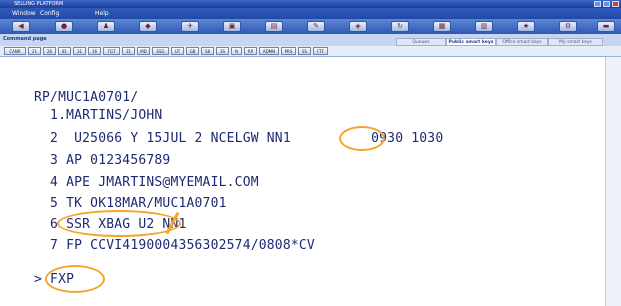 This screenshot has height=306, width=621. What do you see at coordinates (39, 4) in the screenshot?
I see `window-title: SELLING PLATFORM` at bounding box center [39, 4].